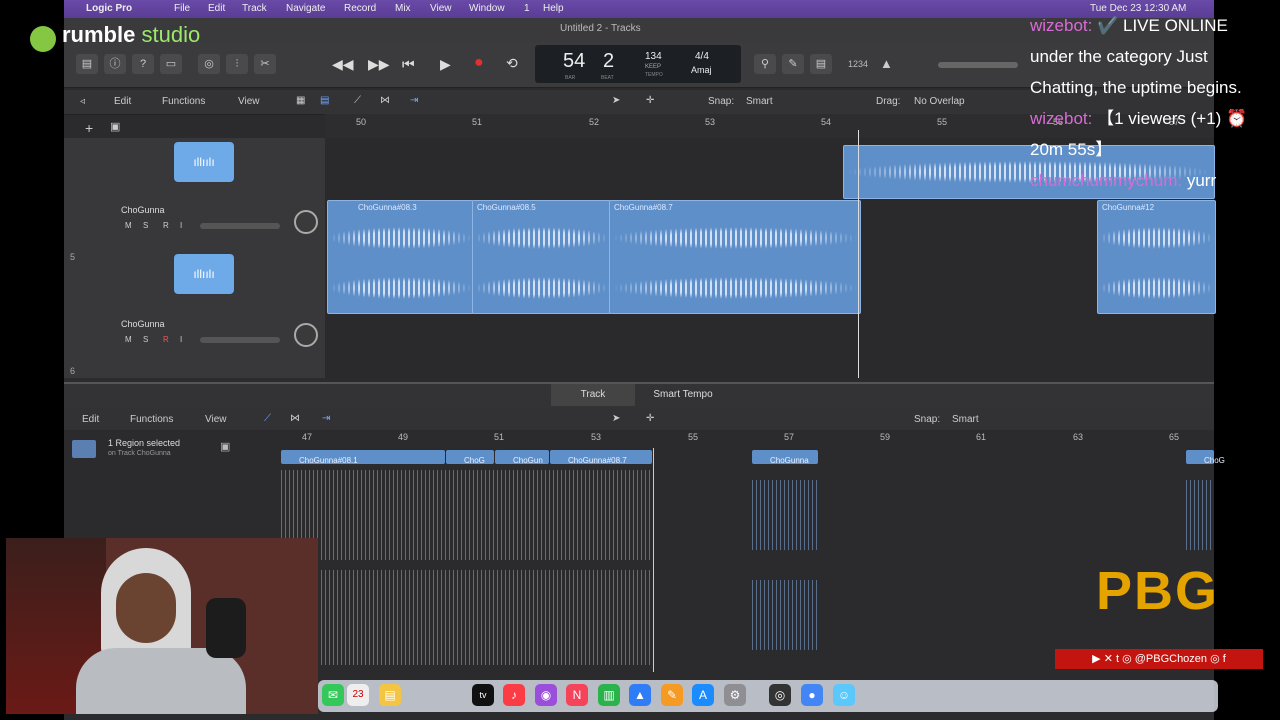  I want to click on help-icon: ?, so click(143, 64).